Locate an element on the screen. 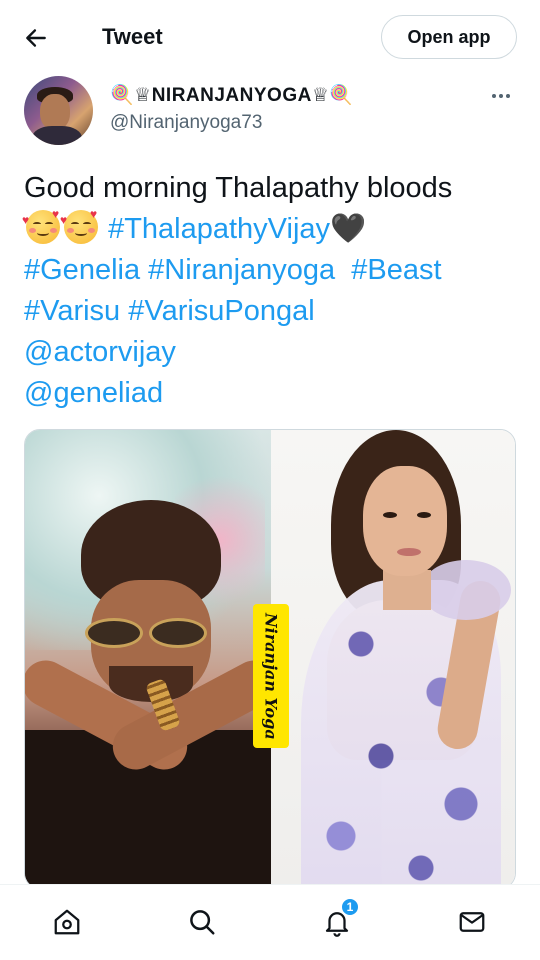 The width and height of the screenshot is (540, 960). page-title: Tweet is located at coordinates (132, 36).